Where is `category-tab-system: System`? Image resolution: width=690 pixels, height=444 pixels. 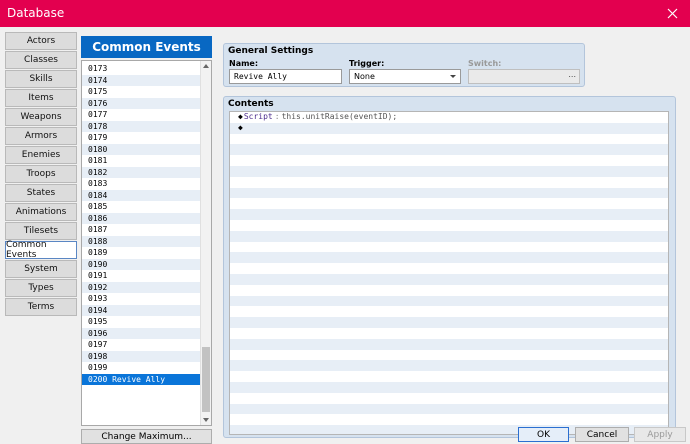 category-tab-system: System is located at coordinates (41, 269).